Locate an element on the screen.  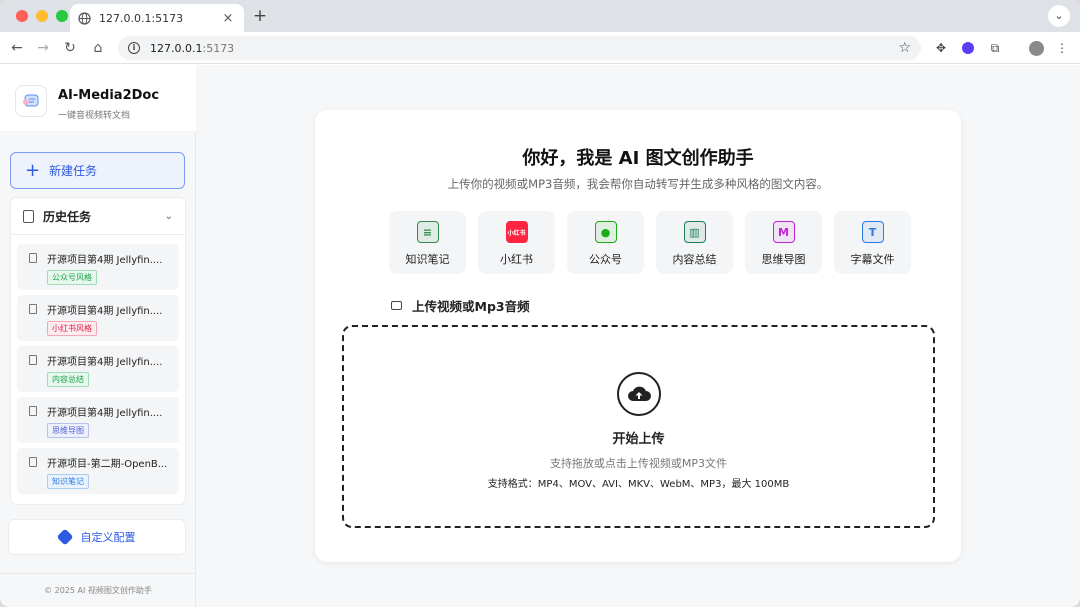
upload-heading-label: 上传视频或Mp3音频 is located at coordinates (471, 306).